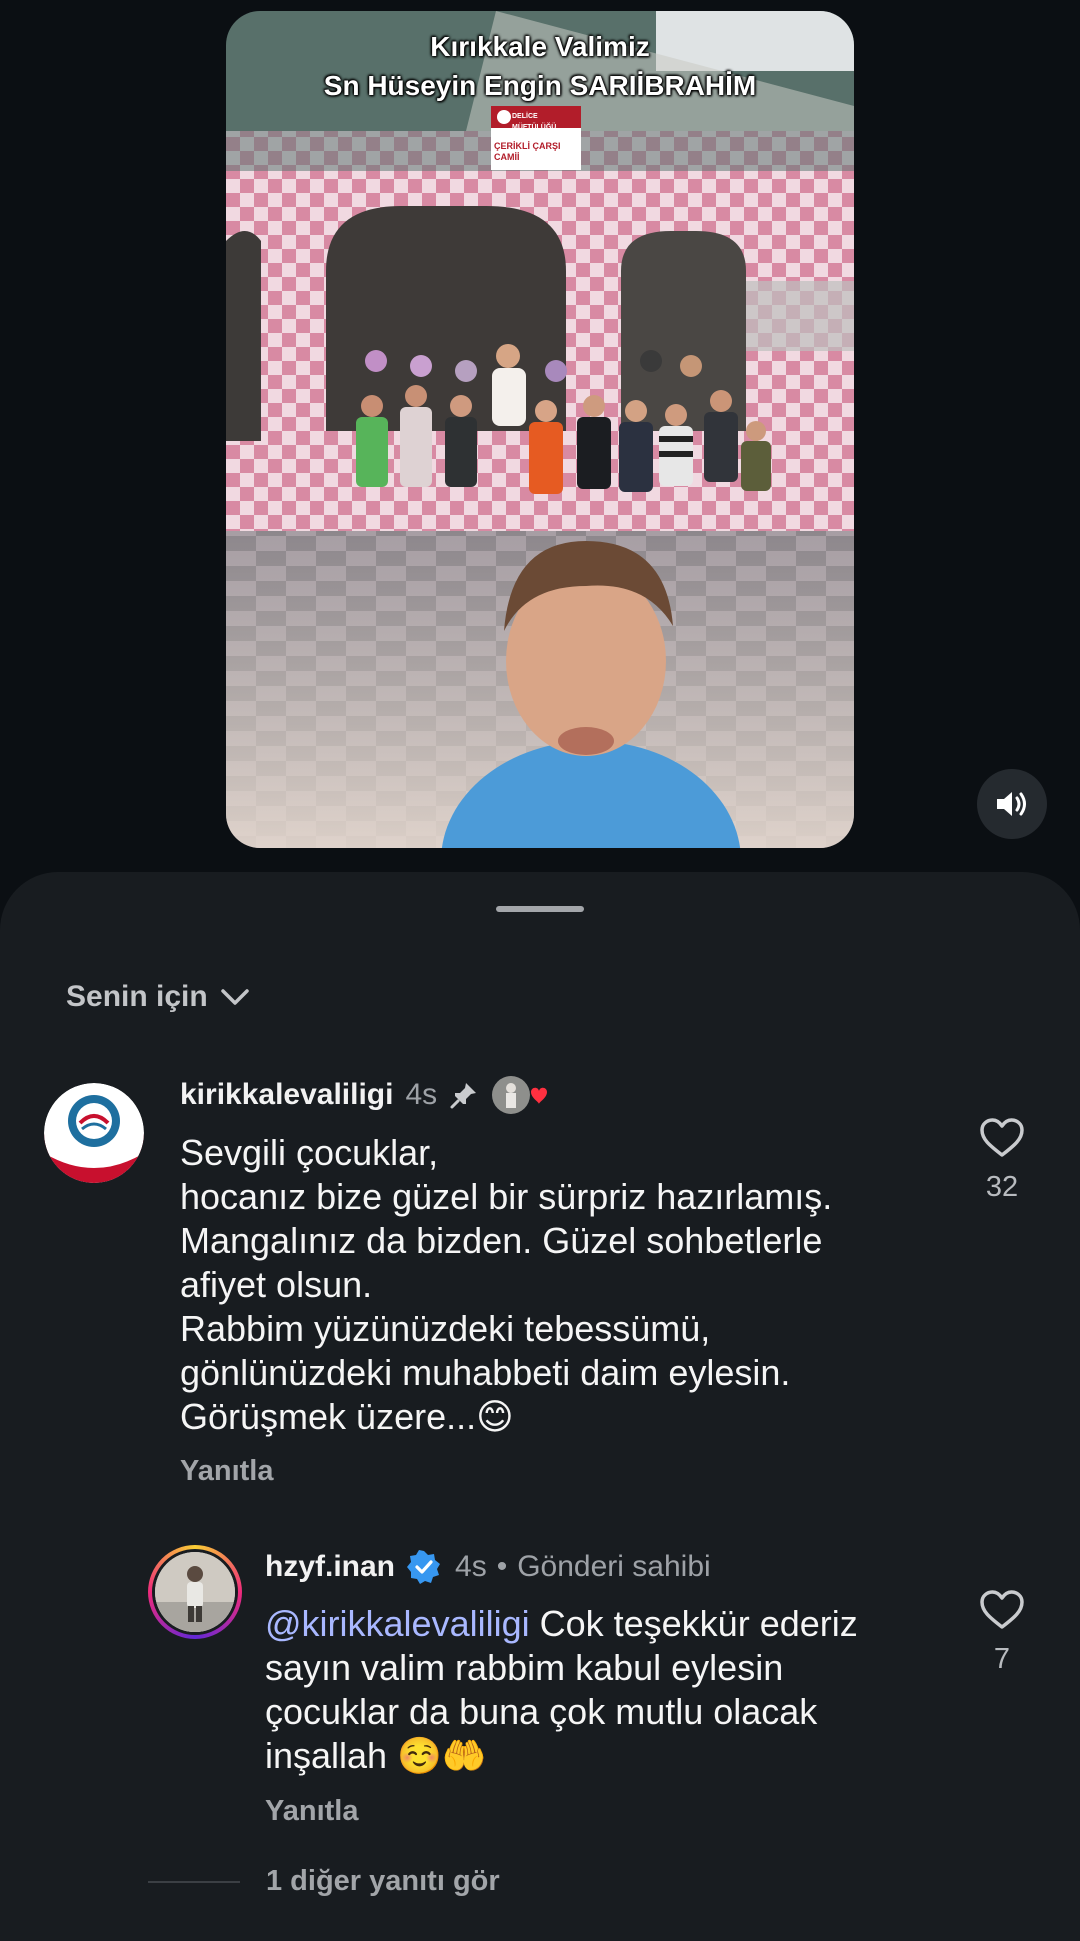  Describe the element at coordinates (421, 1094) in the screenshot. I see `comment-time: 4s` at that location.